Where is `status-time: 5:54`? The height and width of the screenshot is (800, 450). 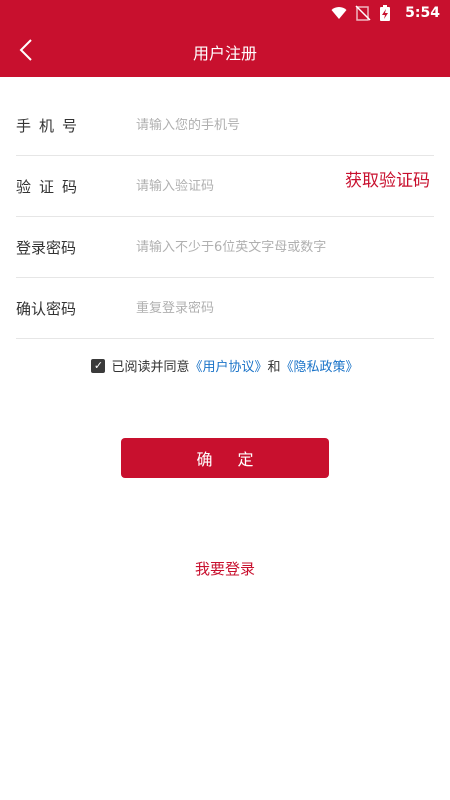
status-time: 5:54 is located at coordinates (422, 13).